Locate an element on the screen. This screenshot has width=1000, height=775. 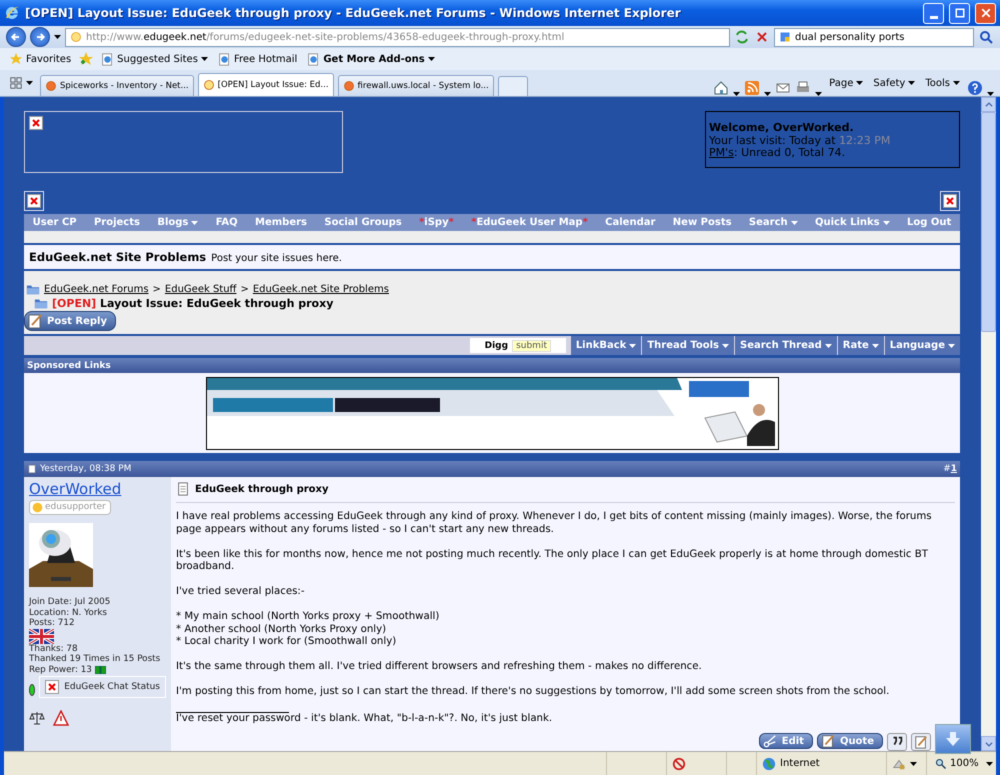
forum-title: EduGeek.net Site Problems is located at coordinates (117, 257).